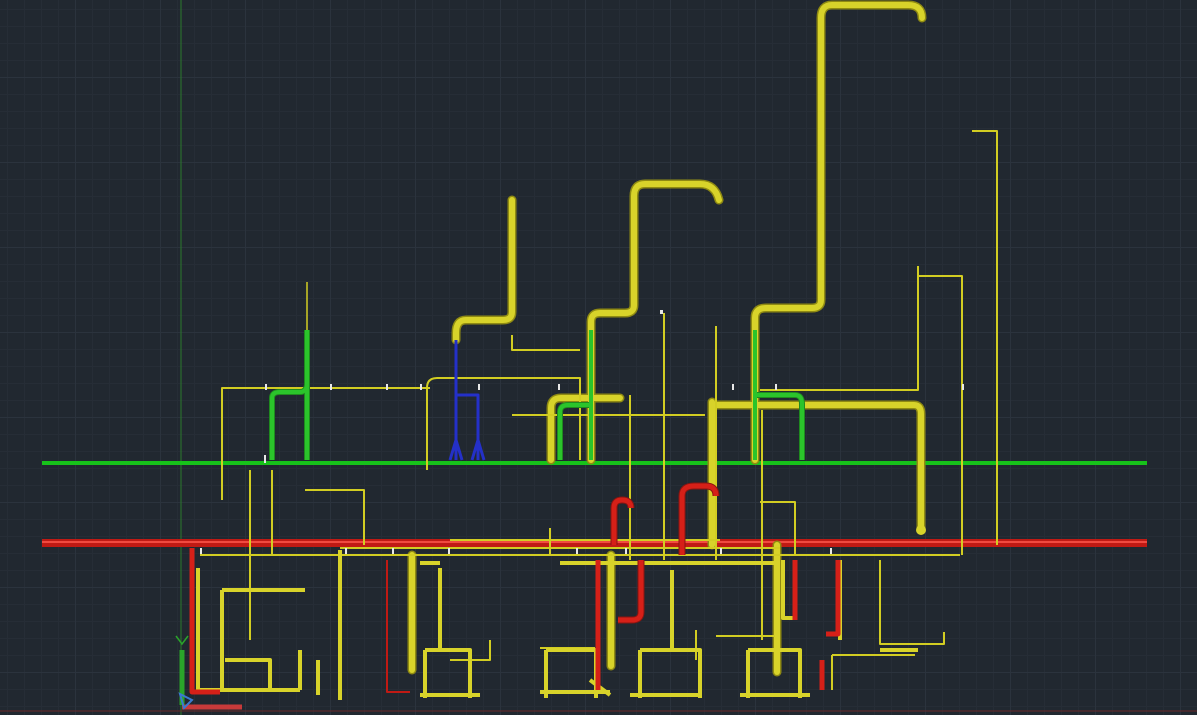 The width and height of the screenshot is (1197, 715). Describe the element at coordinates (208, 672) in the screenshot. I see `ucs-icon` at that location.